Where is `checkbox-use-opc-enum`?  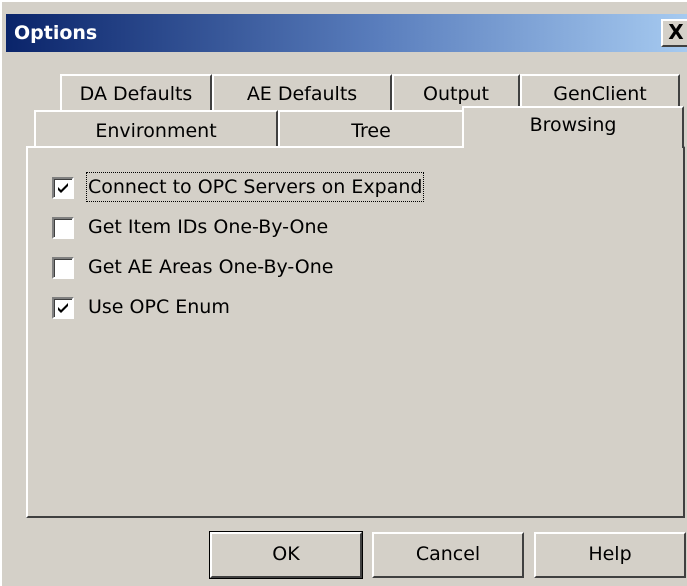 checkbox-use-opc-enum is located at coordinates (63, 308).